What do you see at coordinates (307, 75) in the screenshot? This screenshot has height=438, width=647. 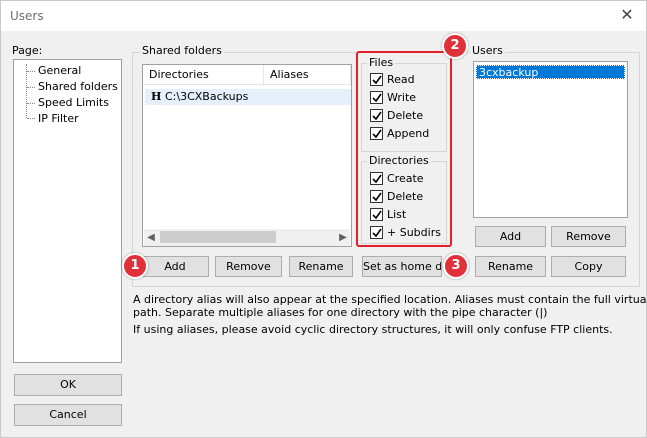 I see `column-header-aliases: Aliases` at bounding box center [307, 75].